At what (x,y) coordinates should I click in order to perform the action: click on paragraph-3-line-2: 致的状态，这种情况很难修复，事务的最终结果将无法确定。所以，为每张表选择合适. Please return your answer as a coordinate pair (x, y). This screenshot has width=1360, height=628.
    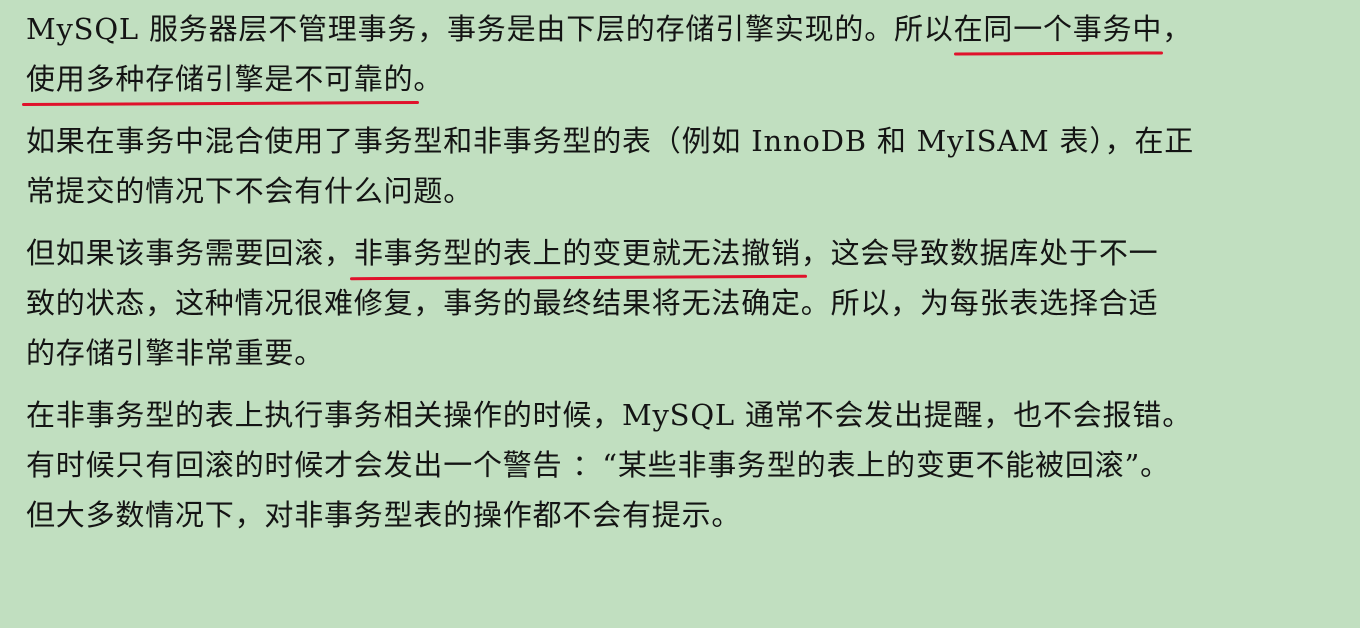
    Looking at the image, I should click on (592, 303).